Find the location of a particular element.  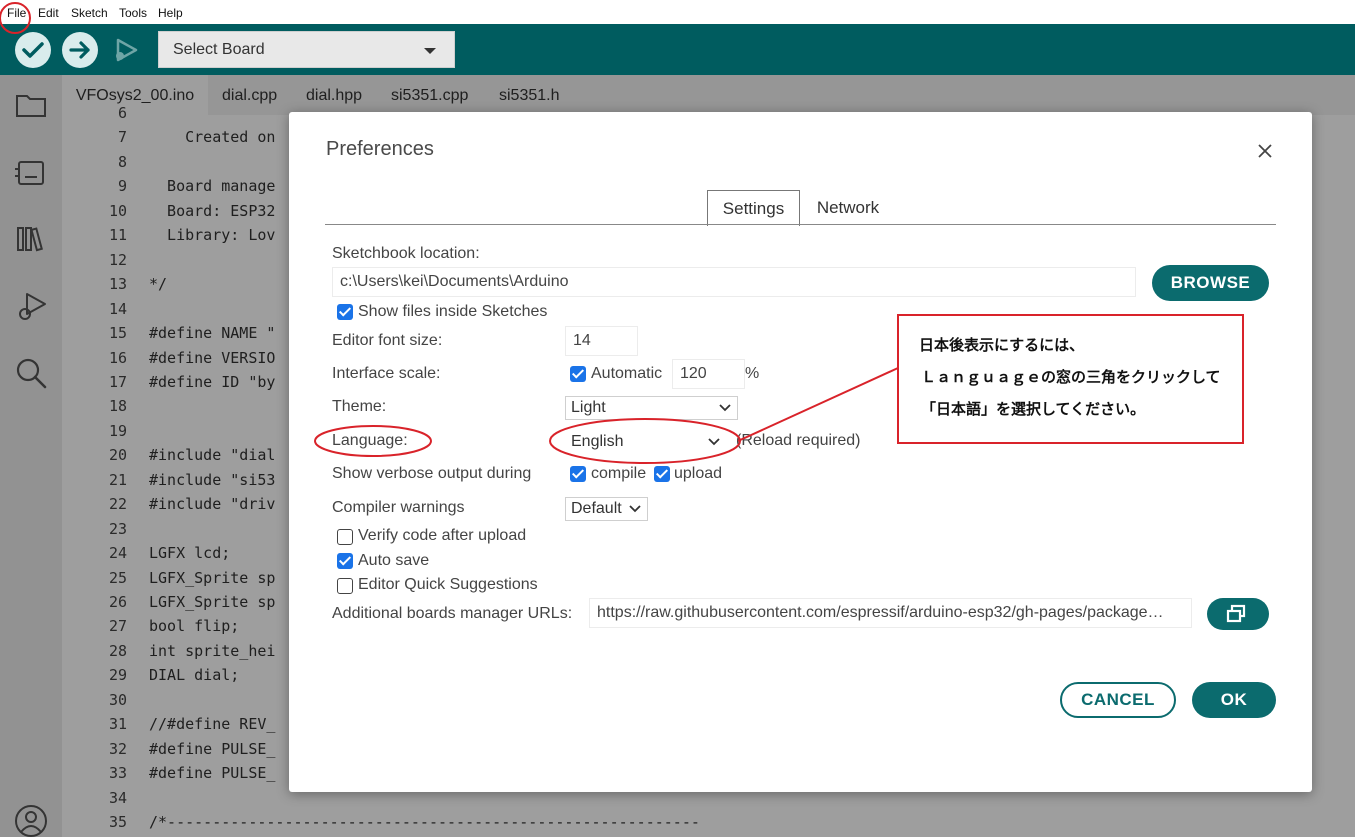

font-size-label: Editor font size: is located at coordinates (387, 340).